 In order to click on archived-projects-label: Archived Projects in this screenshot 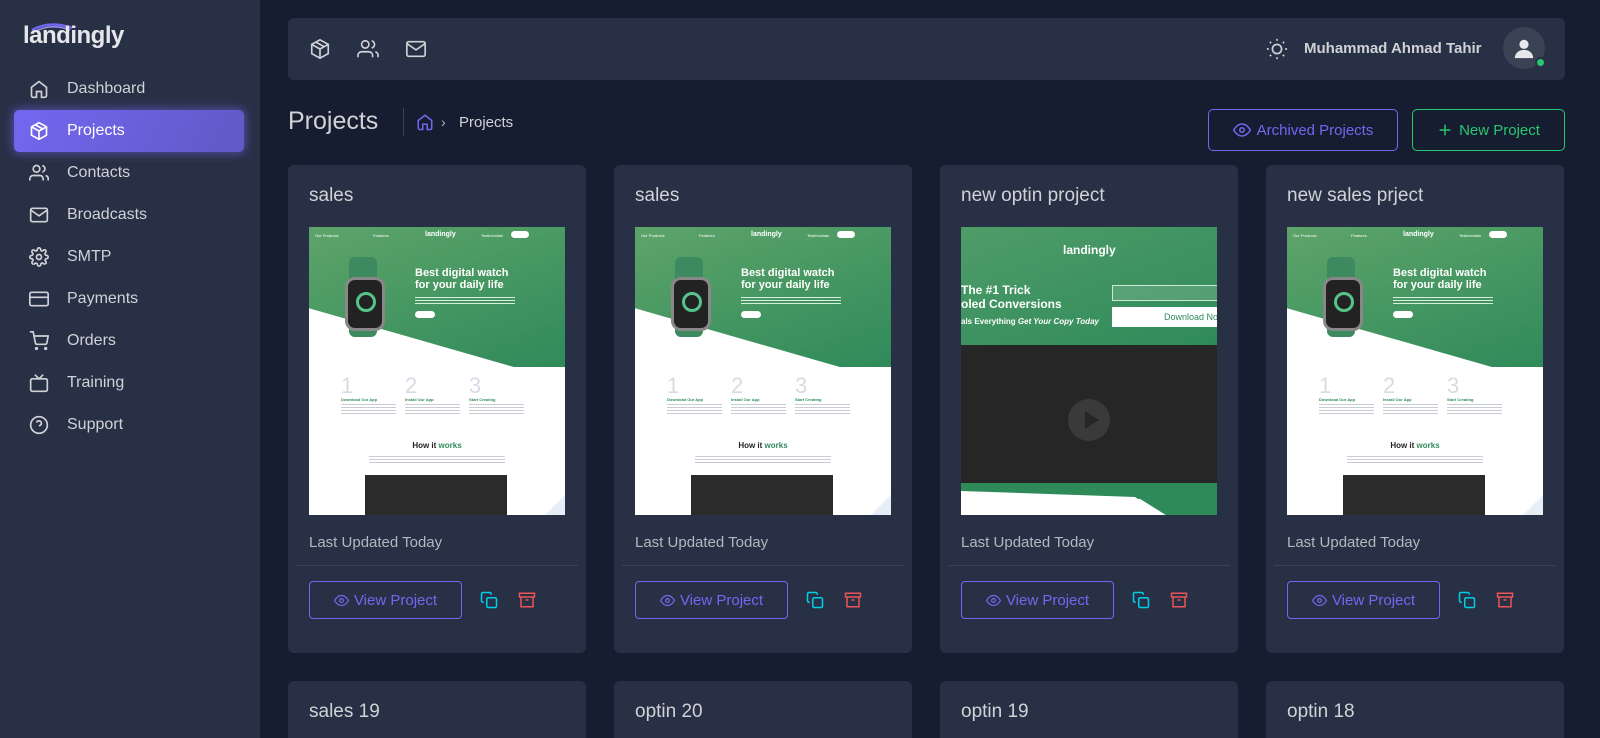, I will do `click(1315, 130)`.